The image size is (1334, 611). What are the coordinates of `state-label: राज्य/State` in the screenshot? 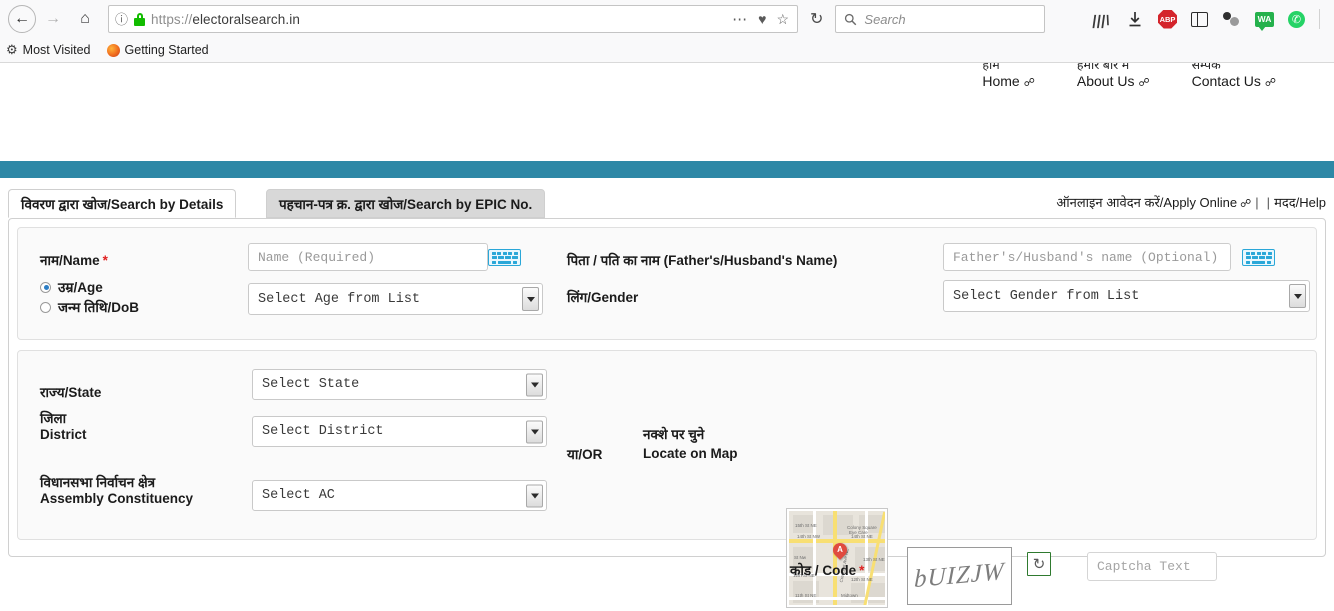 It's located at (71, 392).